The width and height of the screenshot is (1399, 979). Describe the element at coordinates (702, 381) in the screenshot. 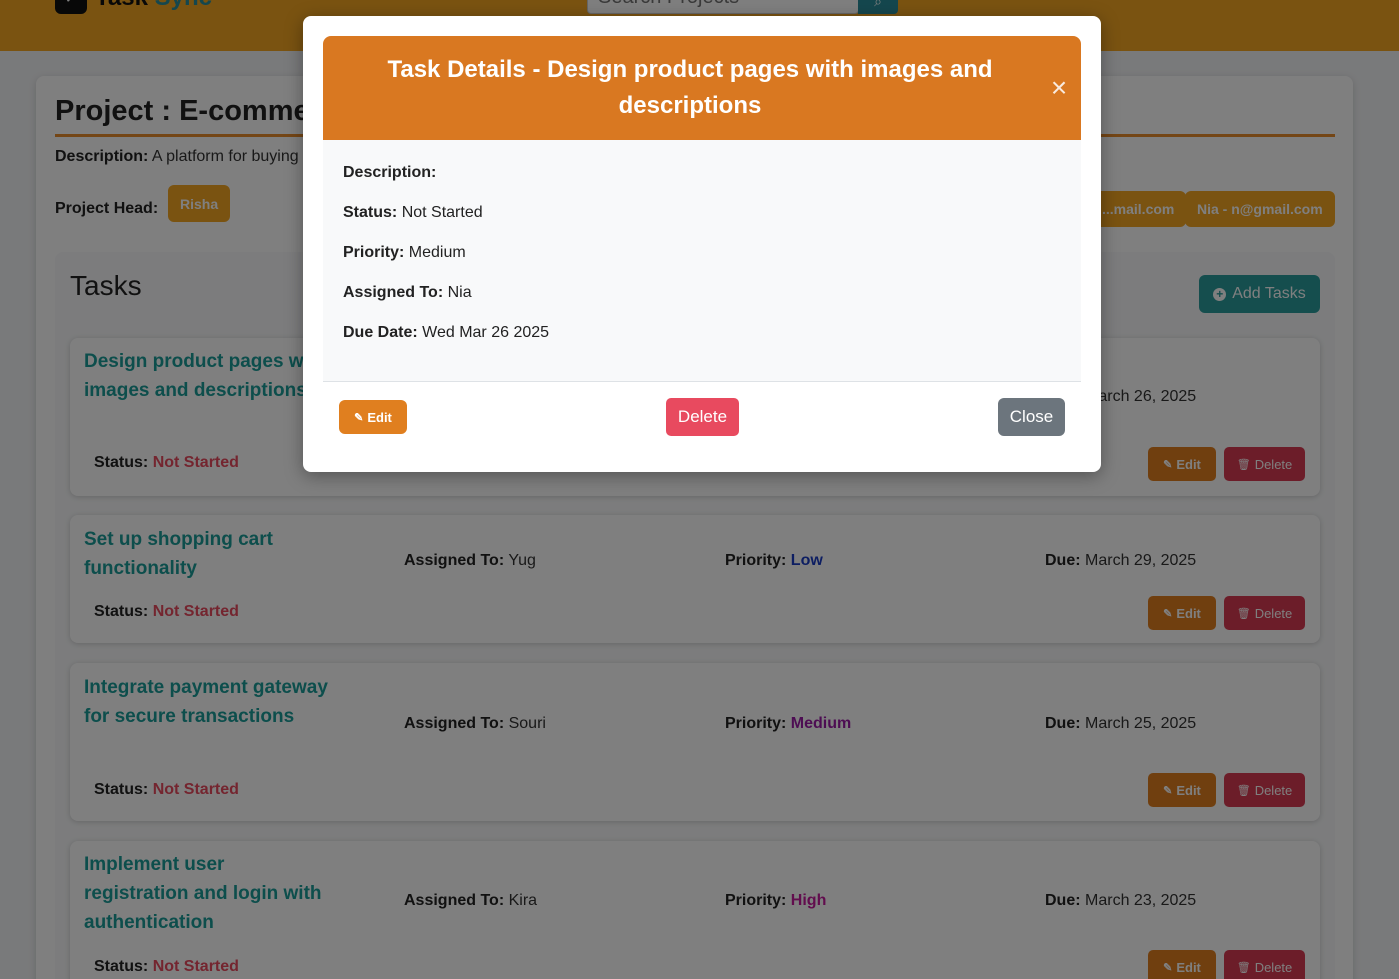

I see `modal-footer-divider` at that location.